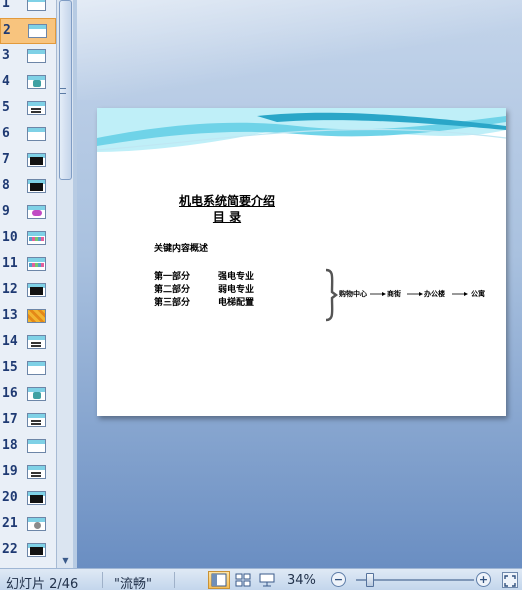 The image size is (522, 590). I want to click on slide-number: 2, so click(7, 30).